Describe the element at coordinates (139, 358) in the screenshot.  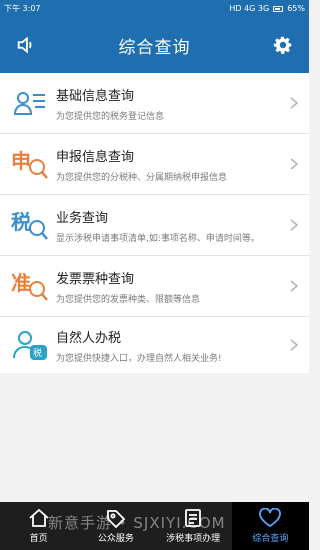
I see `item-subtitle: 为您提供快捷入口，办理自然人相关业务!` at that location.